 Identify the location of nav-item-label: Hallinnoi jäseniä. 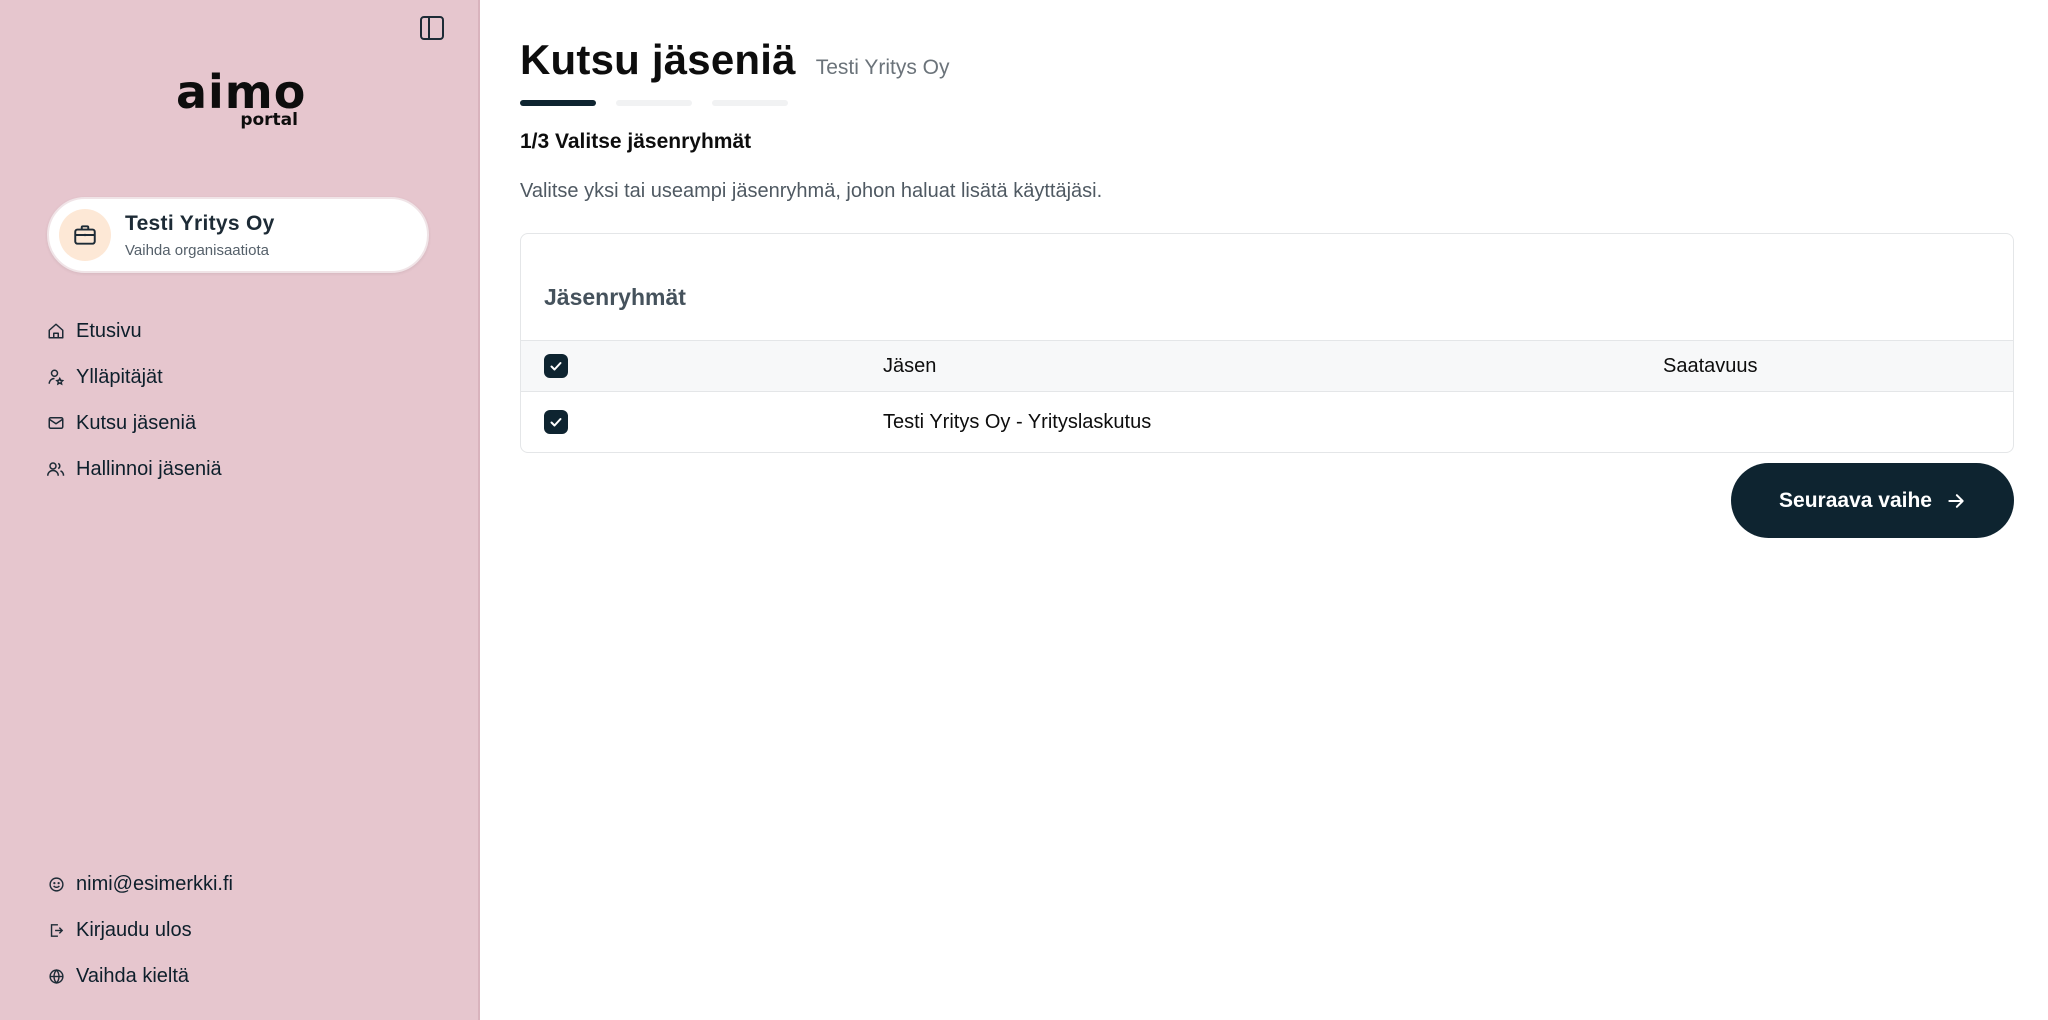
(149, 468).